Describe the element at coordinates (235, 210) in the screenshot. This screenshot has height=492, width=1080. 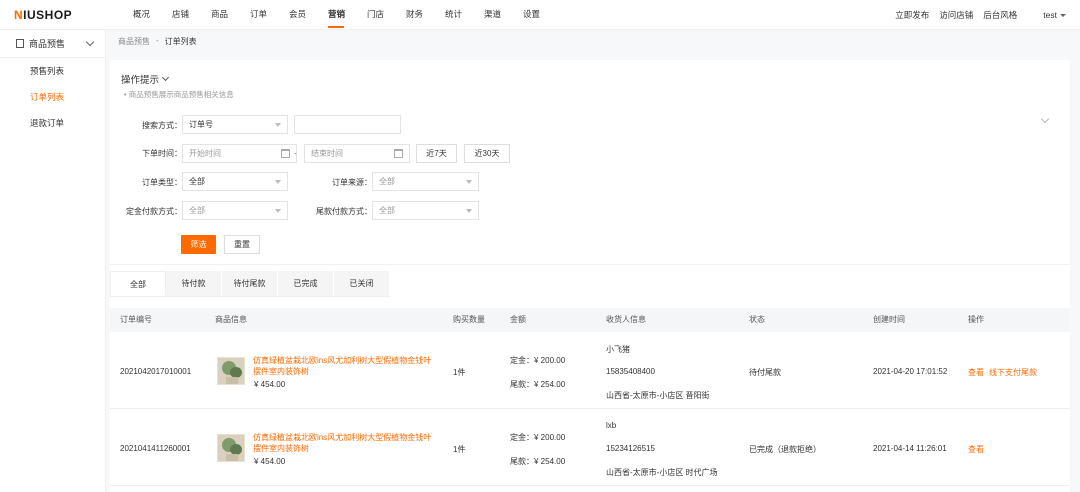
I see `deposit-pay-select: 全部` at that location.